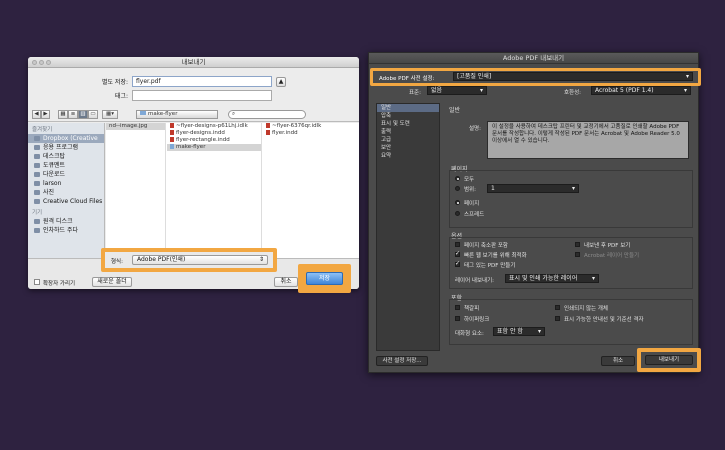 This screenshot has width=725, height=450. Describe the element at coordinates (457, 253) in the screenshot. I see `fast-web-view-checkbox` at that location.